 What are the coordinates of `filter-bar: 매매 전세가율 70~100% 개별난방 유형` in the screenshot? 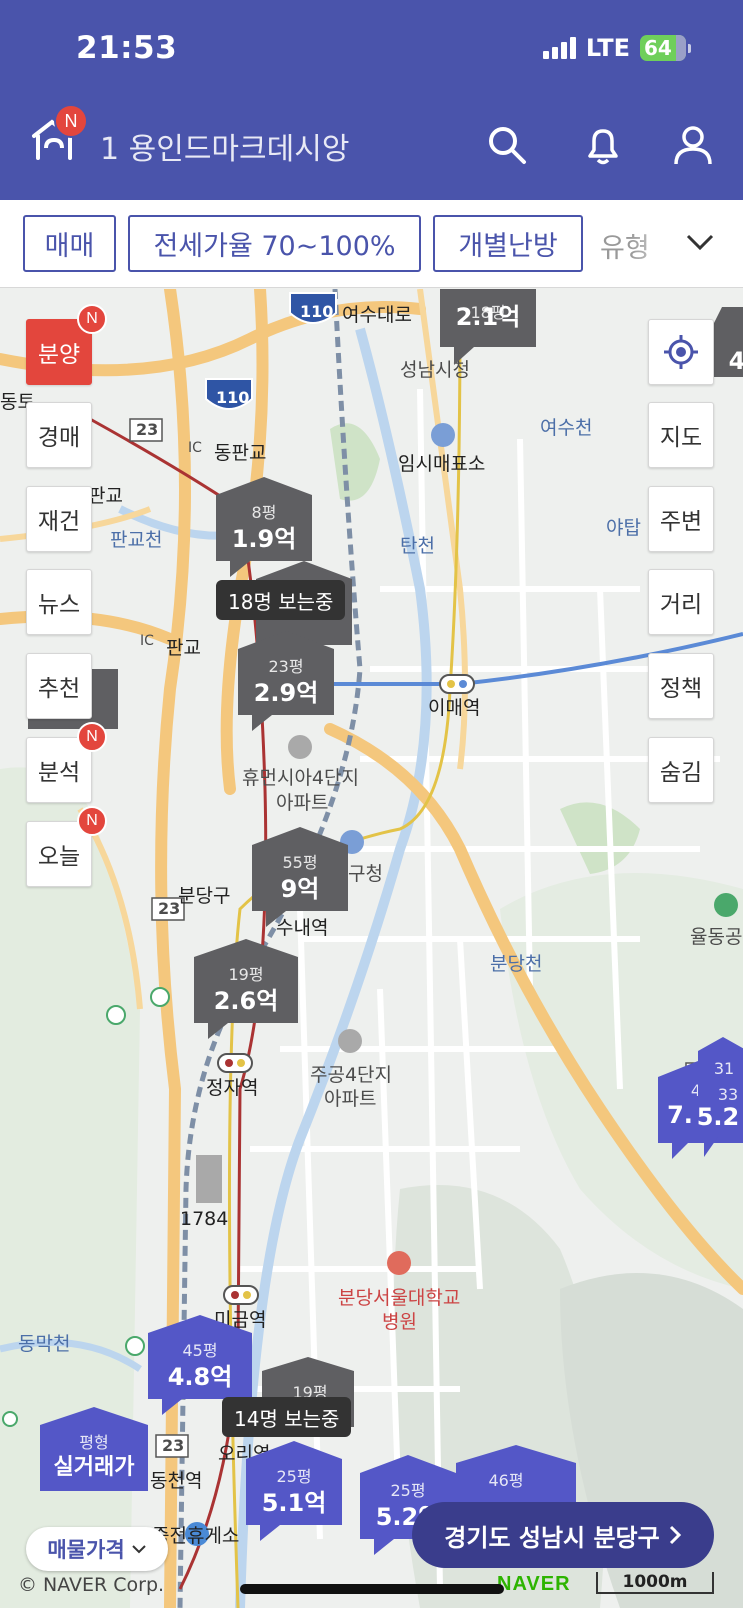 It's located at (371, 244).